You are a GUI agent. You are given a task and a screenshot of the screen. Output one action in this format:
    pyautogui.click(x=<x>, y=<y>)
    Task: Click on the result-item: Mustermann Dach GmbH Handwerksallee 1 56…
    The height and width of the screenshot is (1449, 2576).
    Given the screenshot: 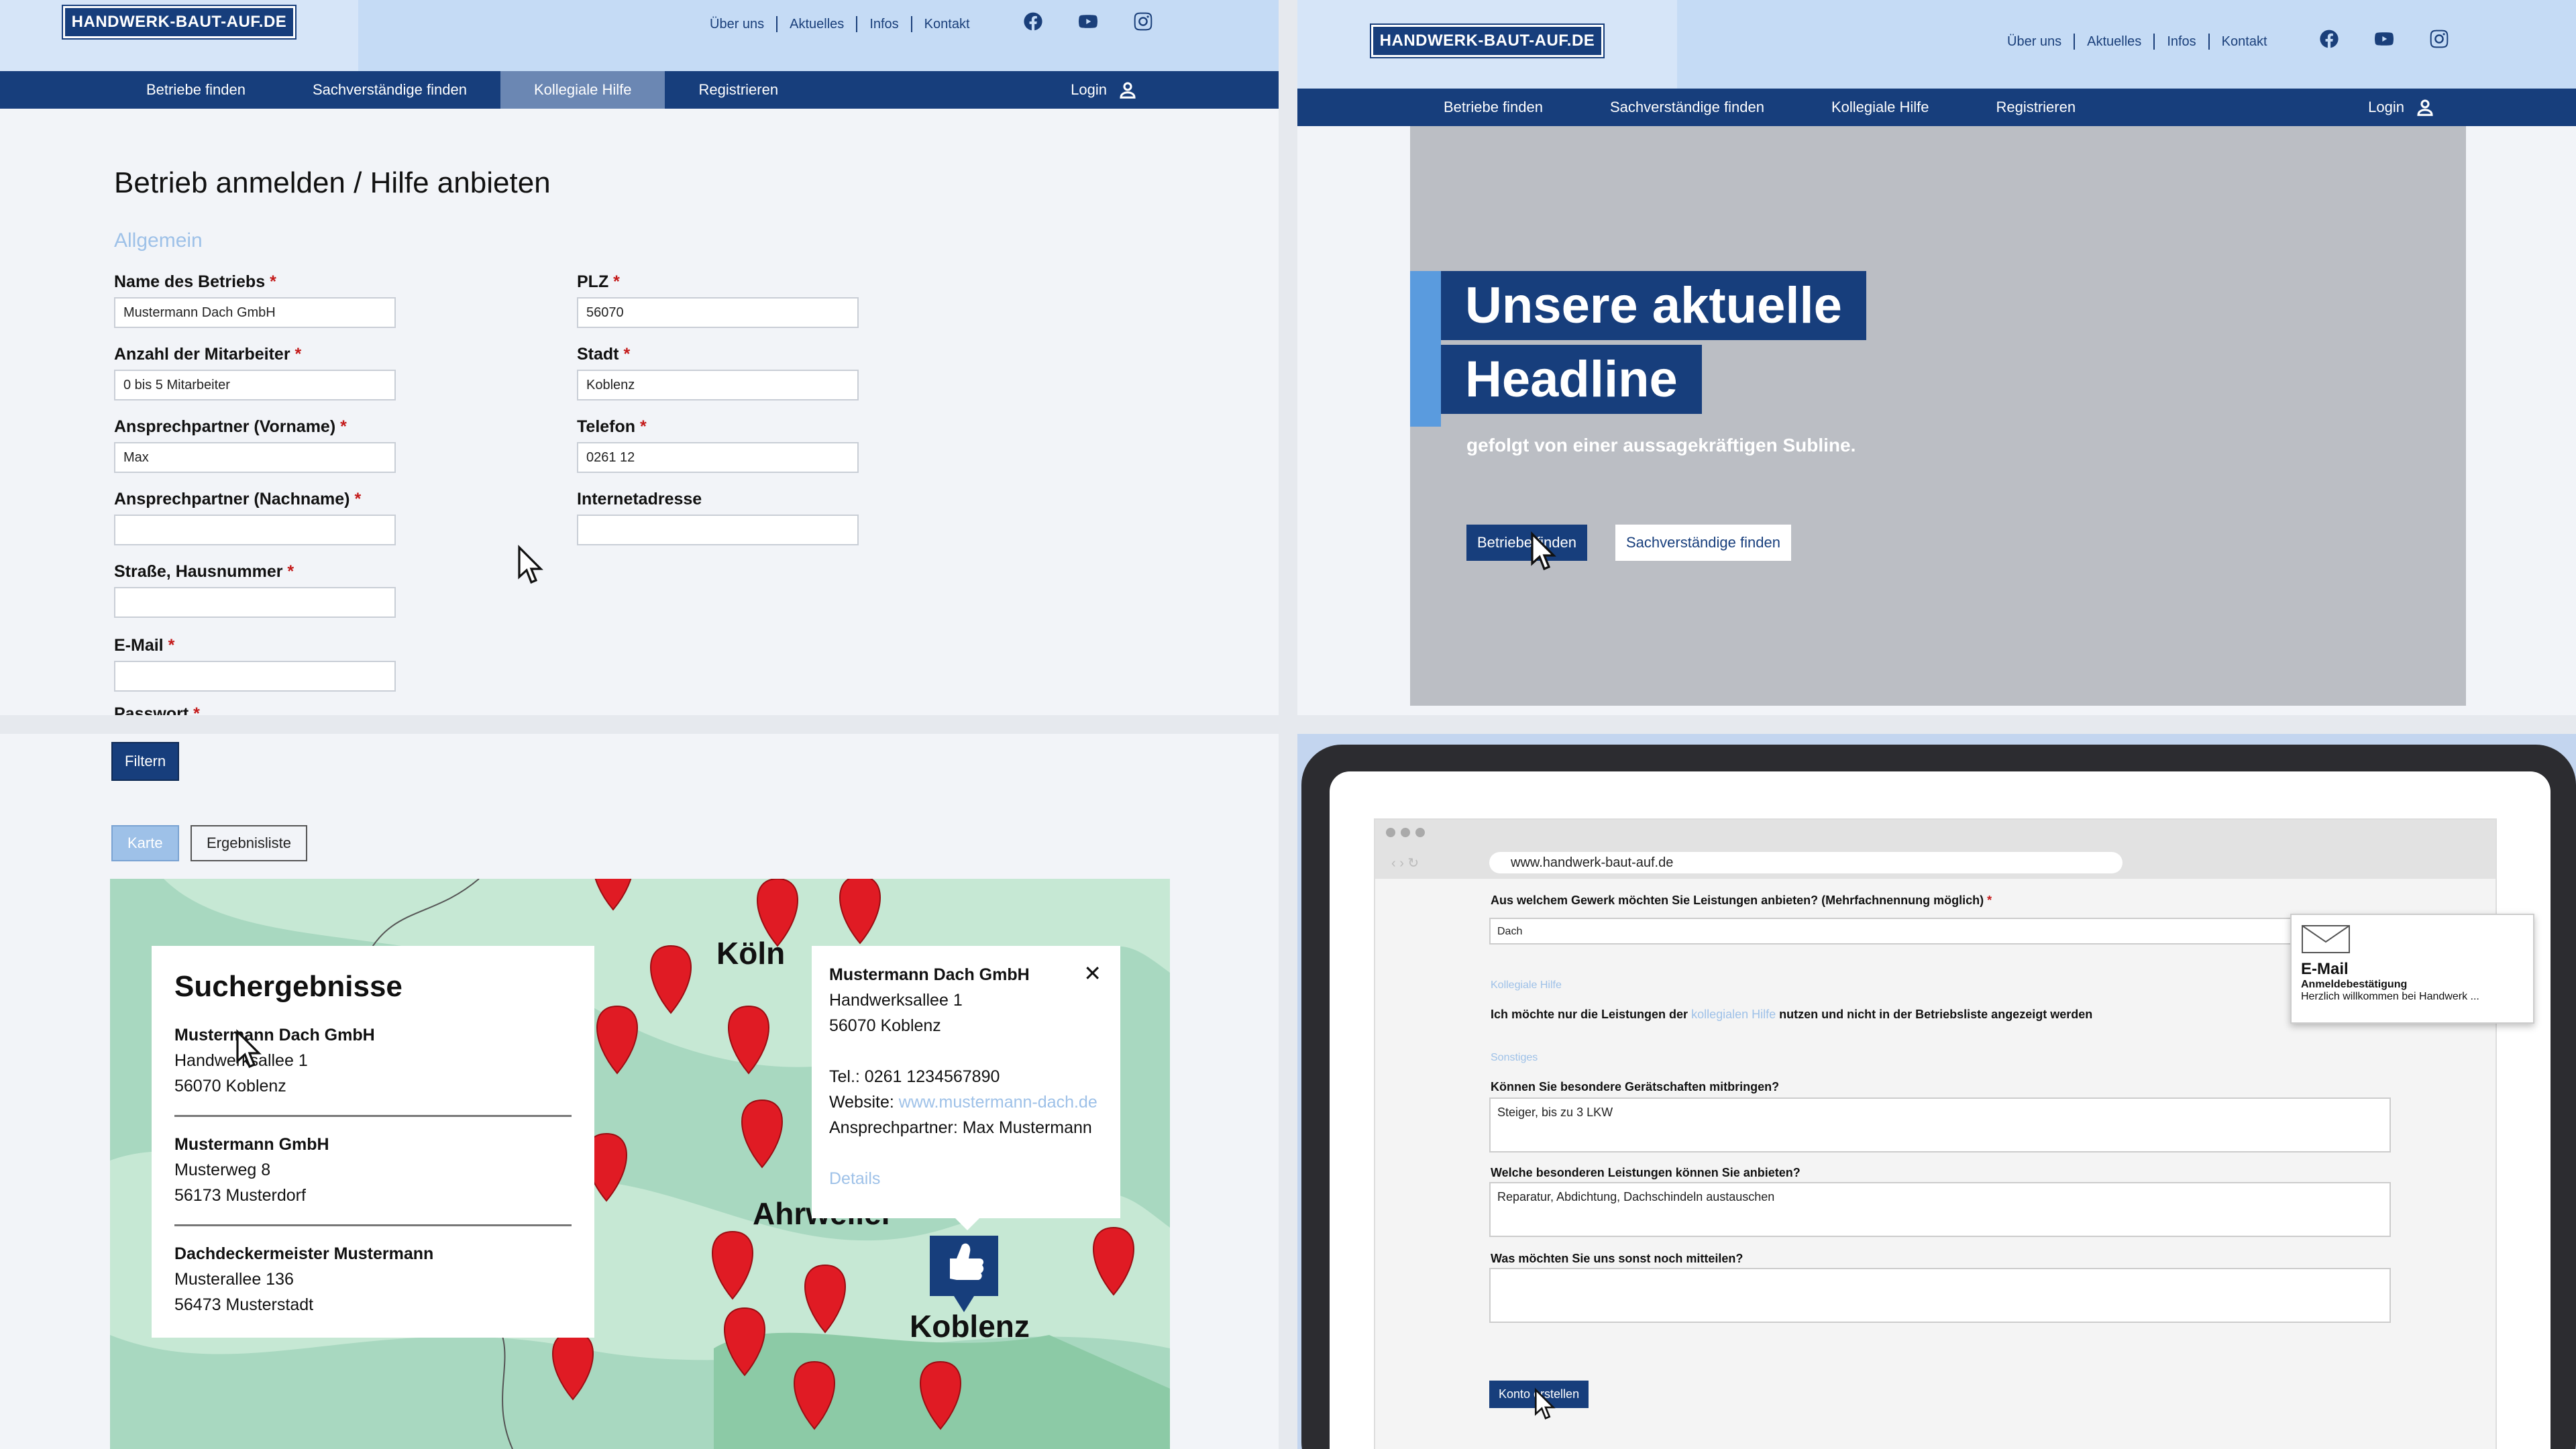 What is the action you would take?
    pyautogui.click(x=373, y=1068)
    